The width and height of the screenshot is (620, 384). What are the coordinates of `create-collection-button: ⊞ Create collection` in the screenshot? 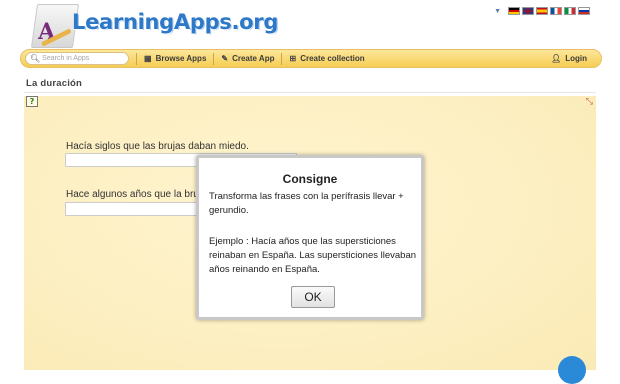 It's located at (326, 58).